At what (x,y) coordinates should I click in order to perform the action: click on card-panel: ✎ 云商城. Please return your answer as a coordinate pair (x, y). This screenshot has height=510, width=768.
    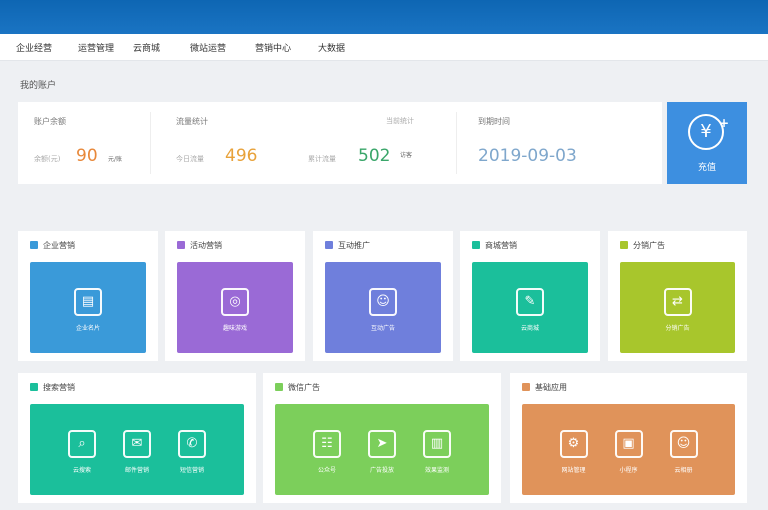
    Looking at the image, I should click on (530, 307).